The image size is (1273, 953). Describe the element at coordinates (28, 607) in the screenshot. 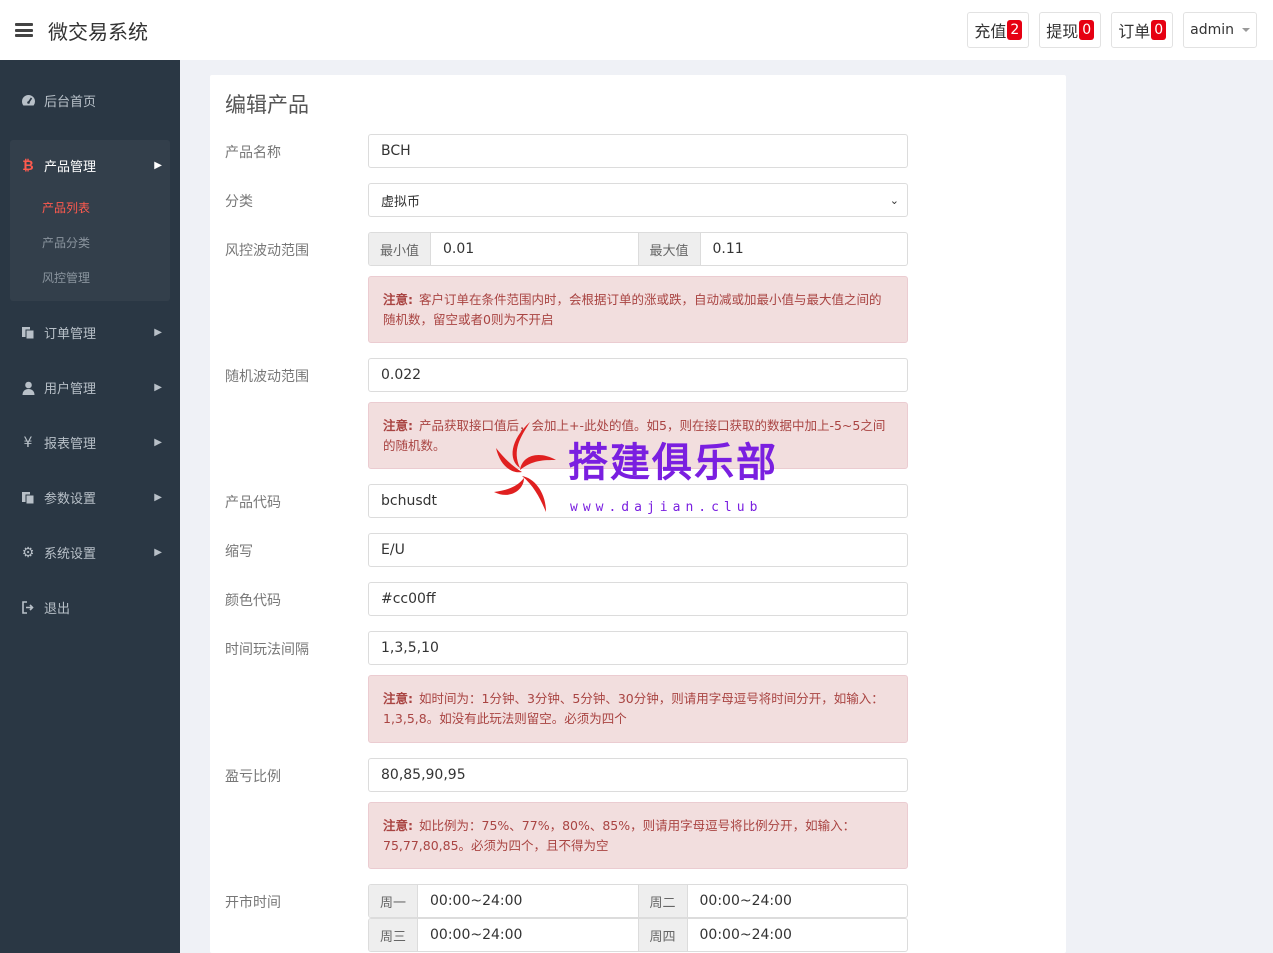

I see `sign-out-icon` at that location.